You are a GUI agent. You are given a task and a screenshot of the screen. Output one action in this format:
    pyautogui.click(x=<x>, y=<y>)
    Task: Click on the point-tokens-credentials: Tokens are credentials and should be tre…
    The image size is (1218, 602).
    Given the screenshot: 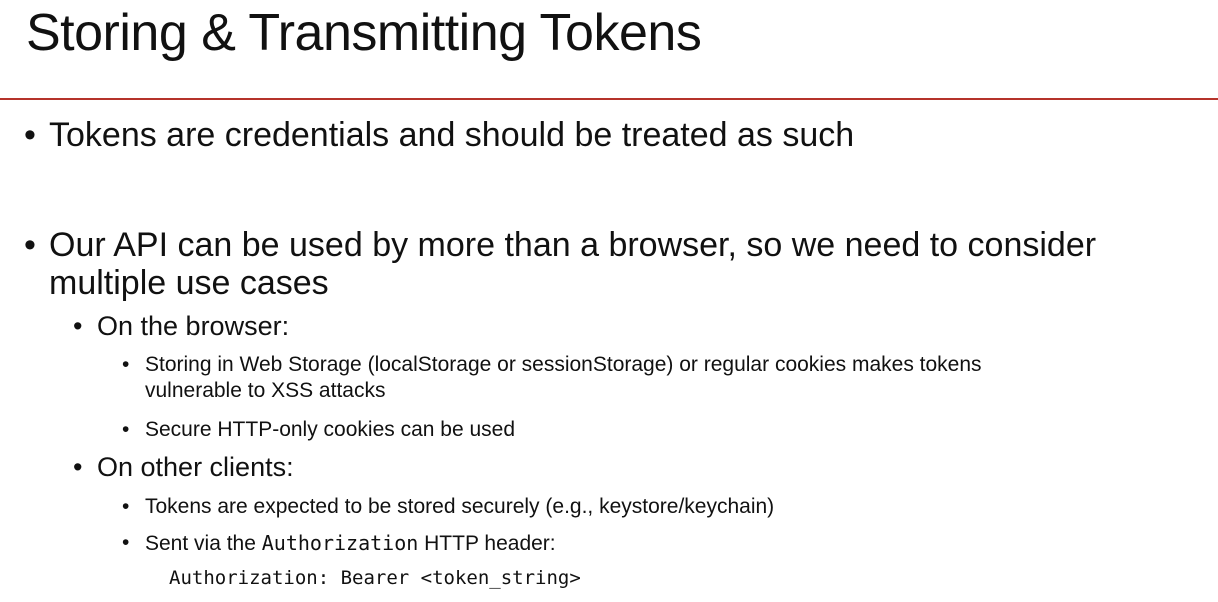 What is the action you would take?
    pyautogui.click(x=452, y=135)
    